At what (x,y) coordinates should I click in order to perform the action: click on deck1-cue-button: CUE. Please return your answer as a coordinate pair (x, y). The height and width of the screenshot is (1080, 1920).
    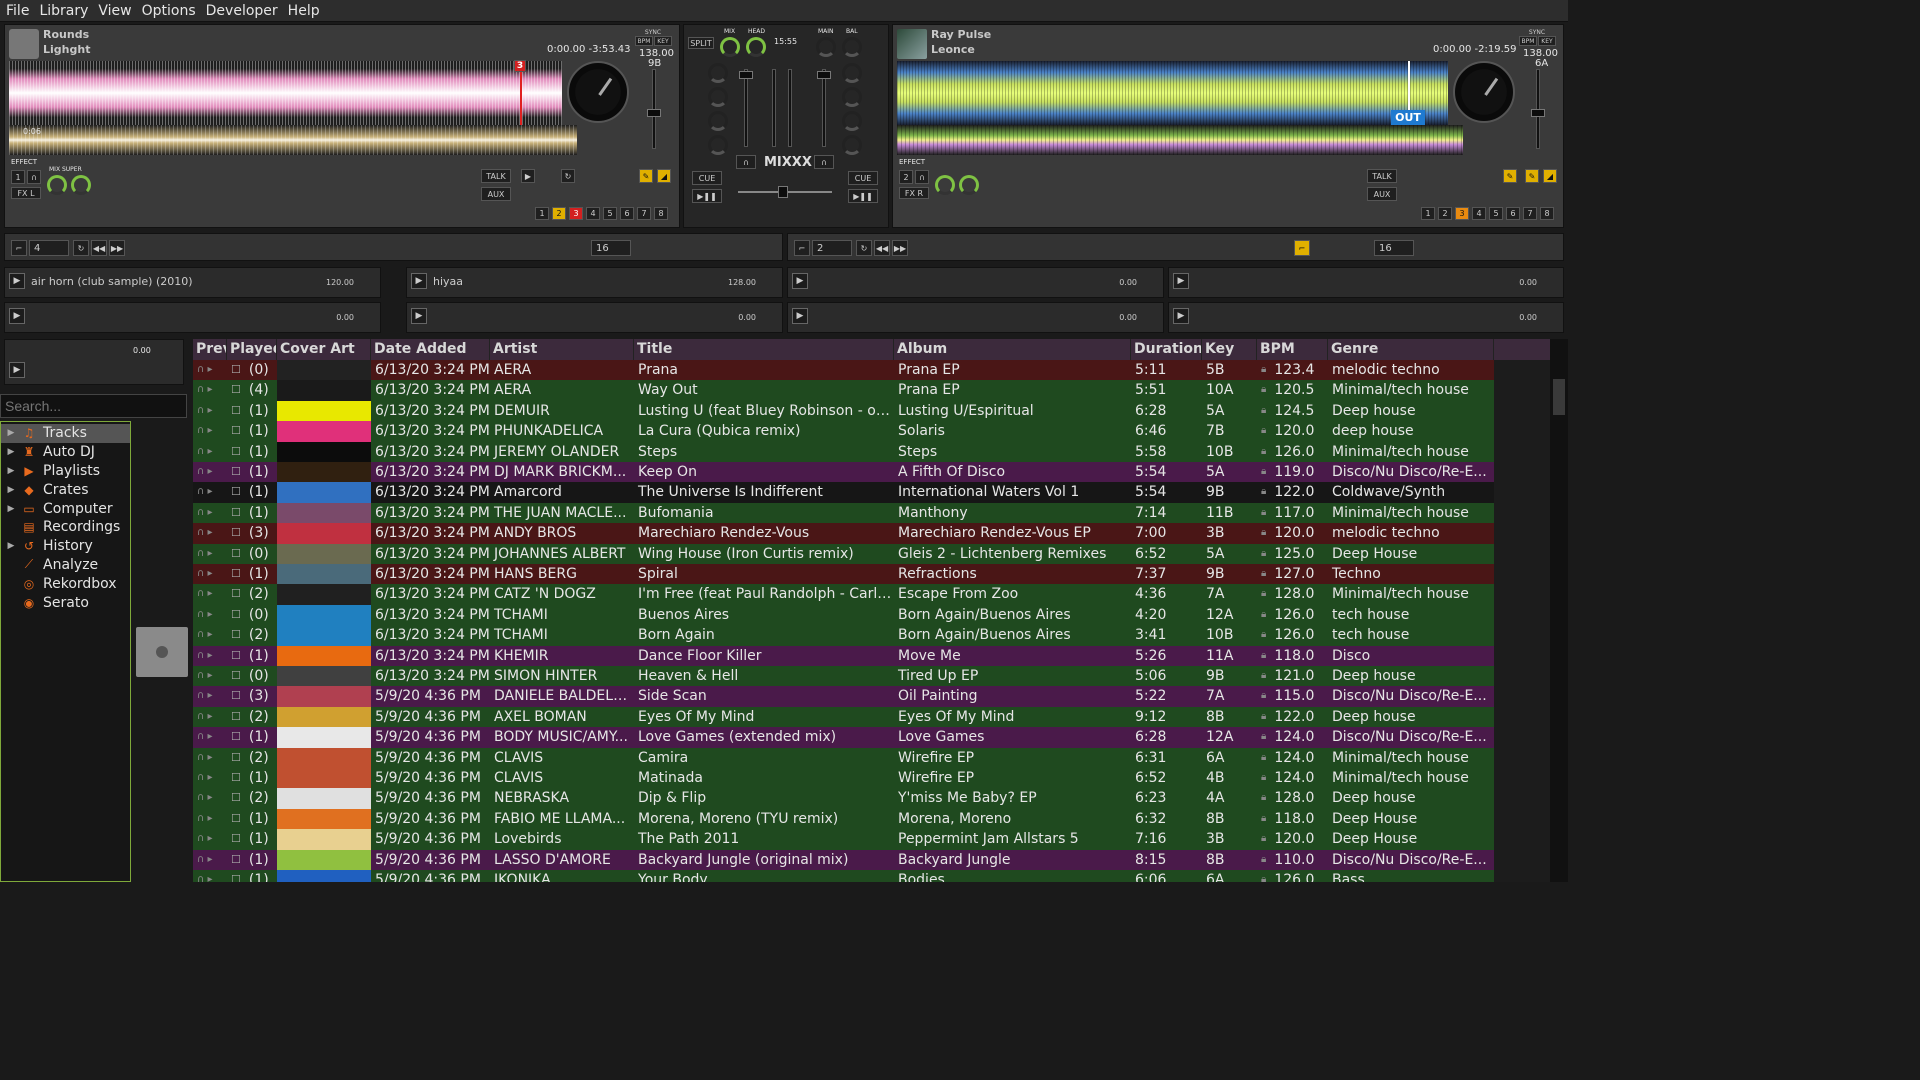
    Looking at the image, I should click on (707, 178).